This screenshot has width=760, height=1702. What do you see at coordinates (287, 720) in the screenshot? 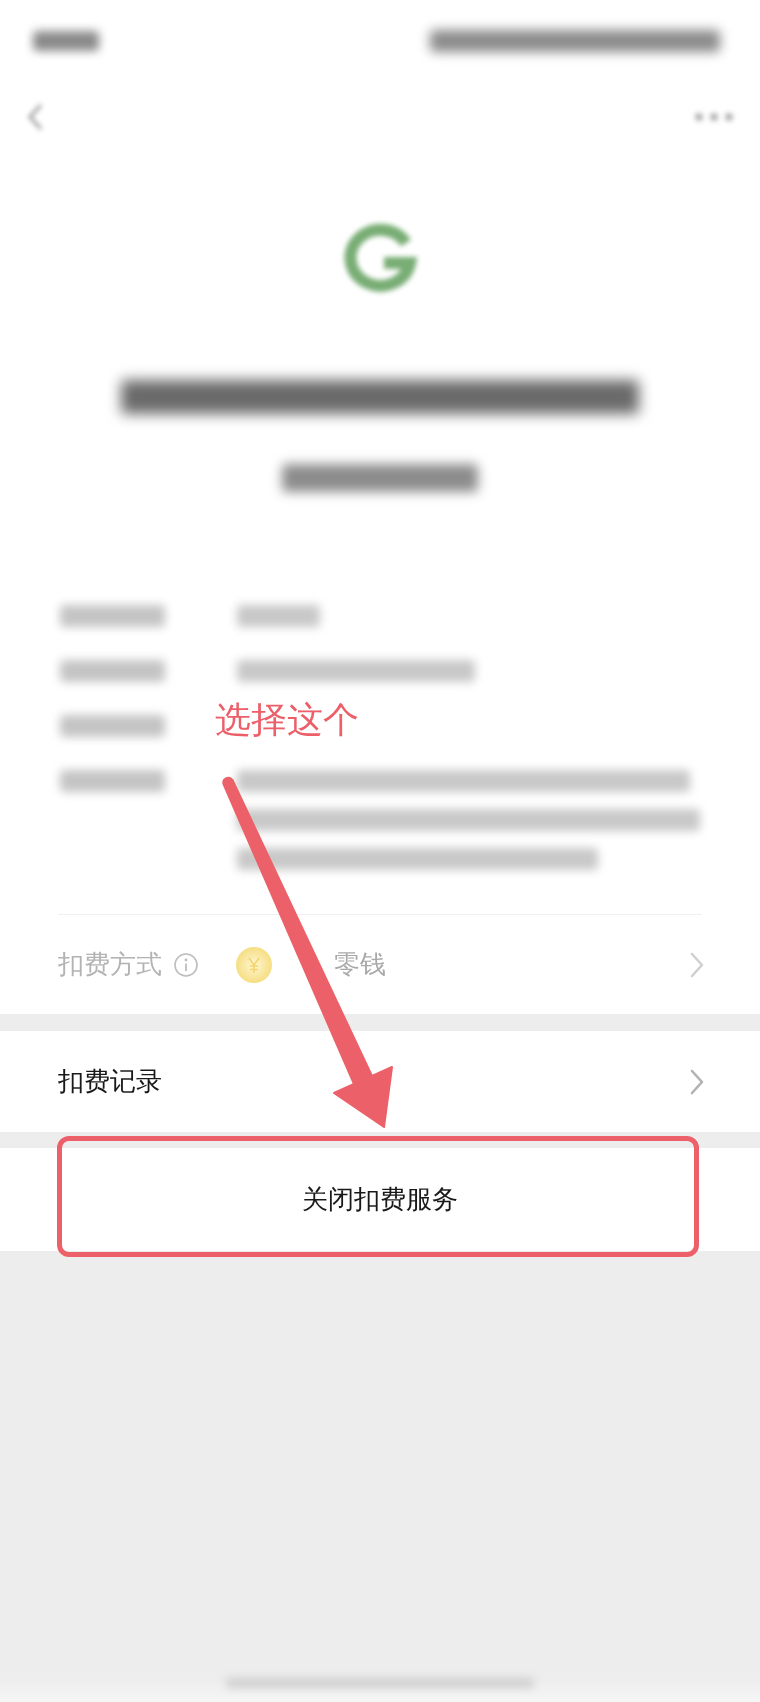
I see `annotation-text: 选择这个` at bounding box center [287, 720].